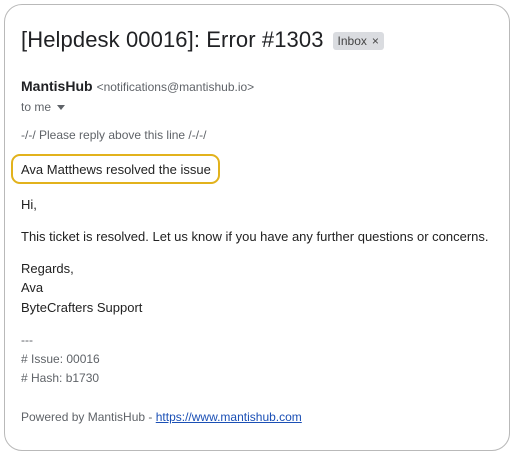  Describe the element at coordinates (114, 135) in the screenshot. I see `reply-marker: -/-/ Please reply above this line /-/-/` at that location.